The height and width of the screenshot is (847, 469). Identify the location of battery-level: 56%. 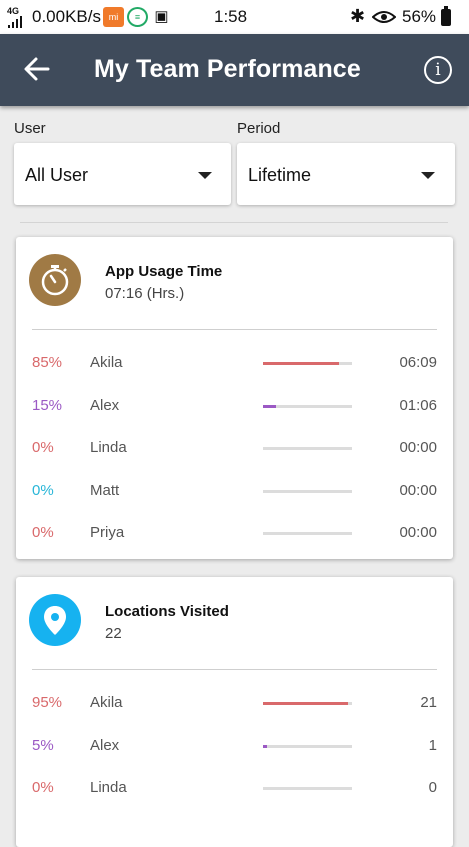
(419, 16).